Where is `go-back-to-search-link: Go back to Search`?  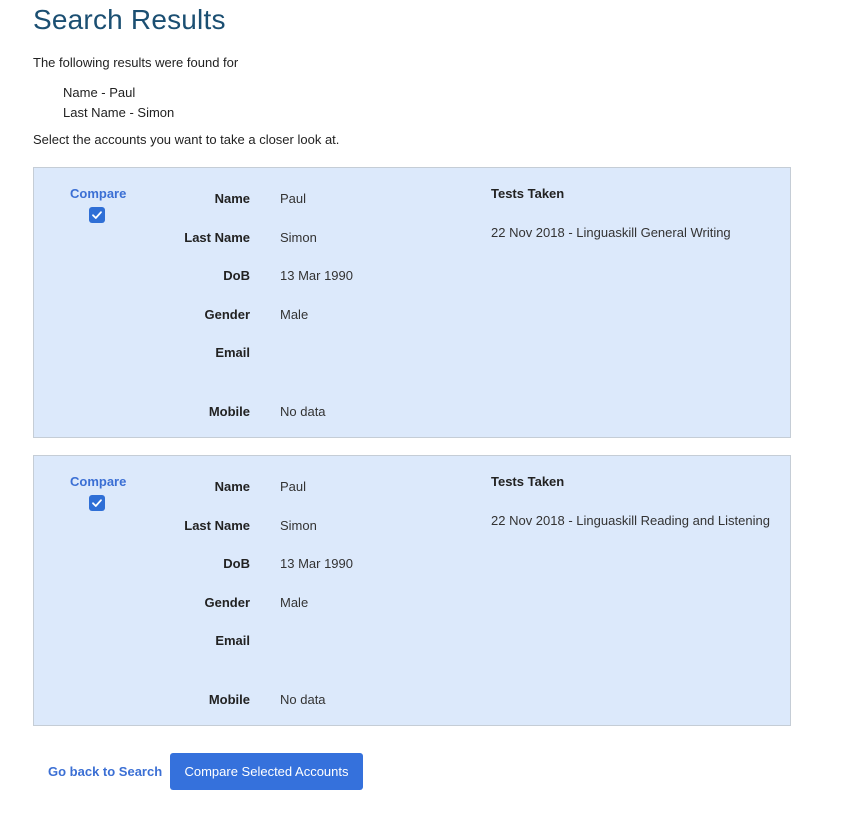 go-back-to-search-link: Go back to Search is located at coordinates (105, 771).